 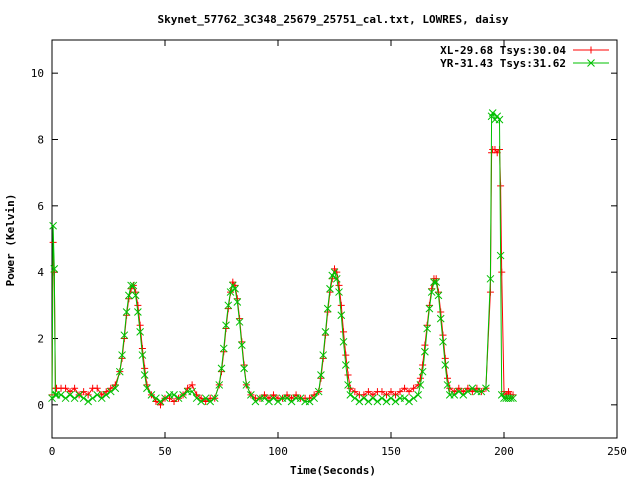 What do you see at coordinates (40, 206) in the screenshot?
I see `y-tick-label: 6` at bounding box center [40, 206].